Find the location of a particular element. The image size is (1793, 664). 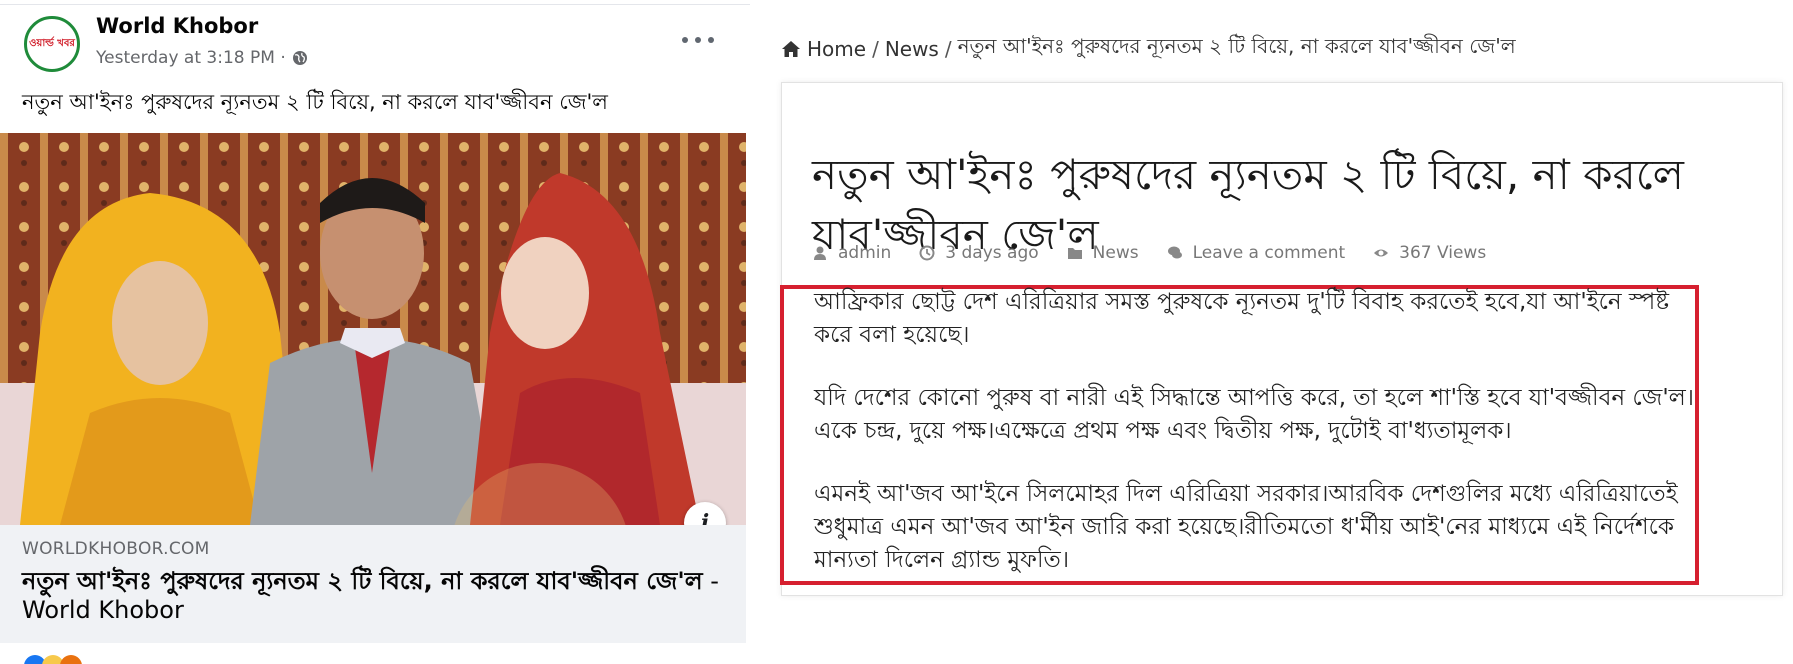

avatar-logo-text: ওয়ার্ল্ড খবর is located at coordinates (52, 43).